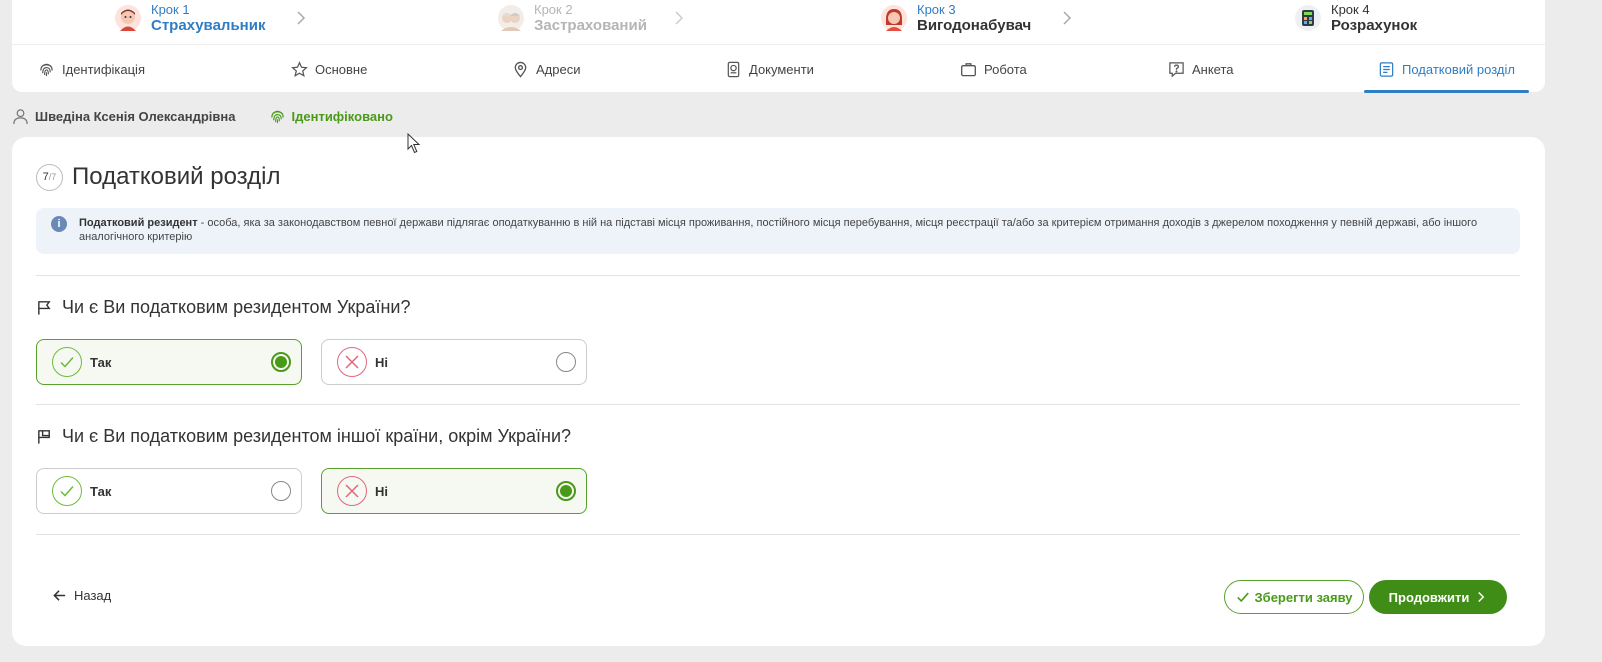  Describe the element at coordinates (974, 25) in the screenshot. I see `step-name: Вигодонабувач` at that location.